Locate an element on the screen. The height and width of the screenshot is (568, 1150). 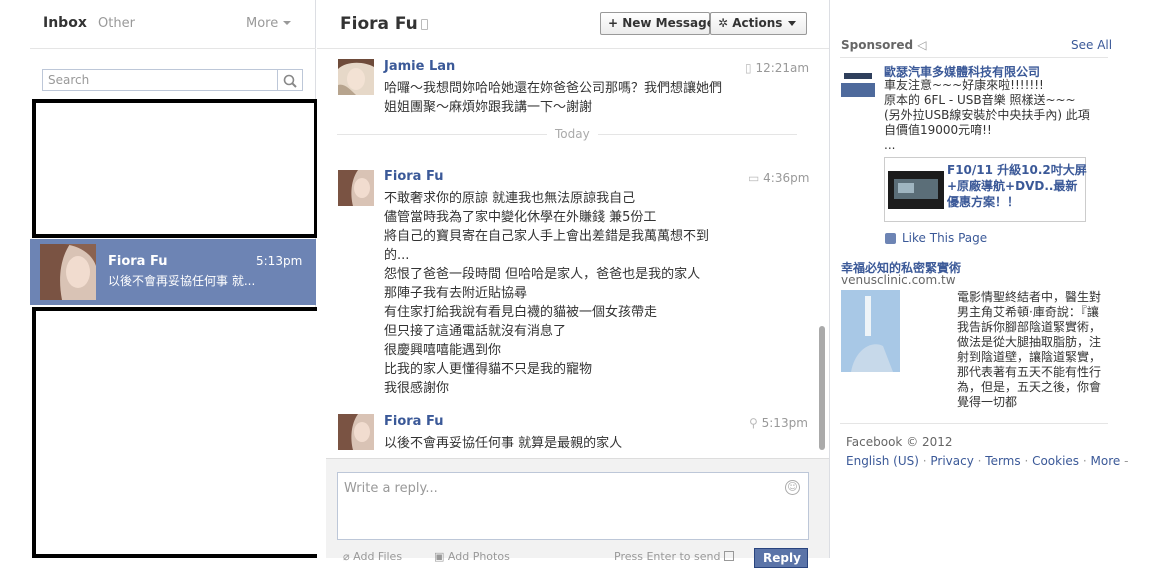
sponsored-label: Sponsored is located at coordinates (877, 45).